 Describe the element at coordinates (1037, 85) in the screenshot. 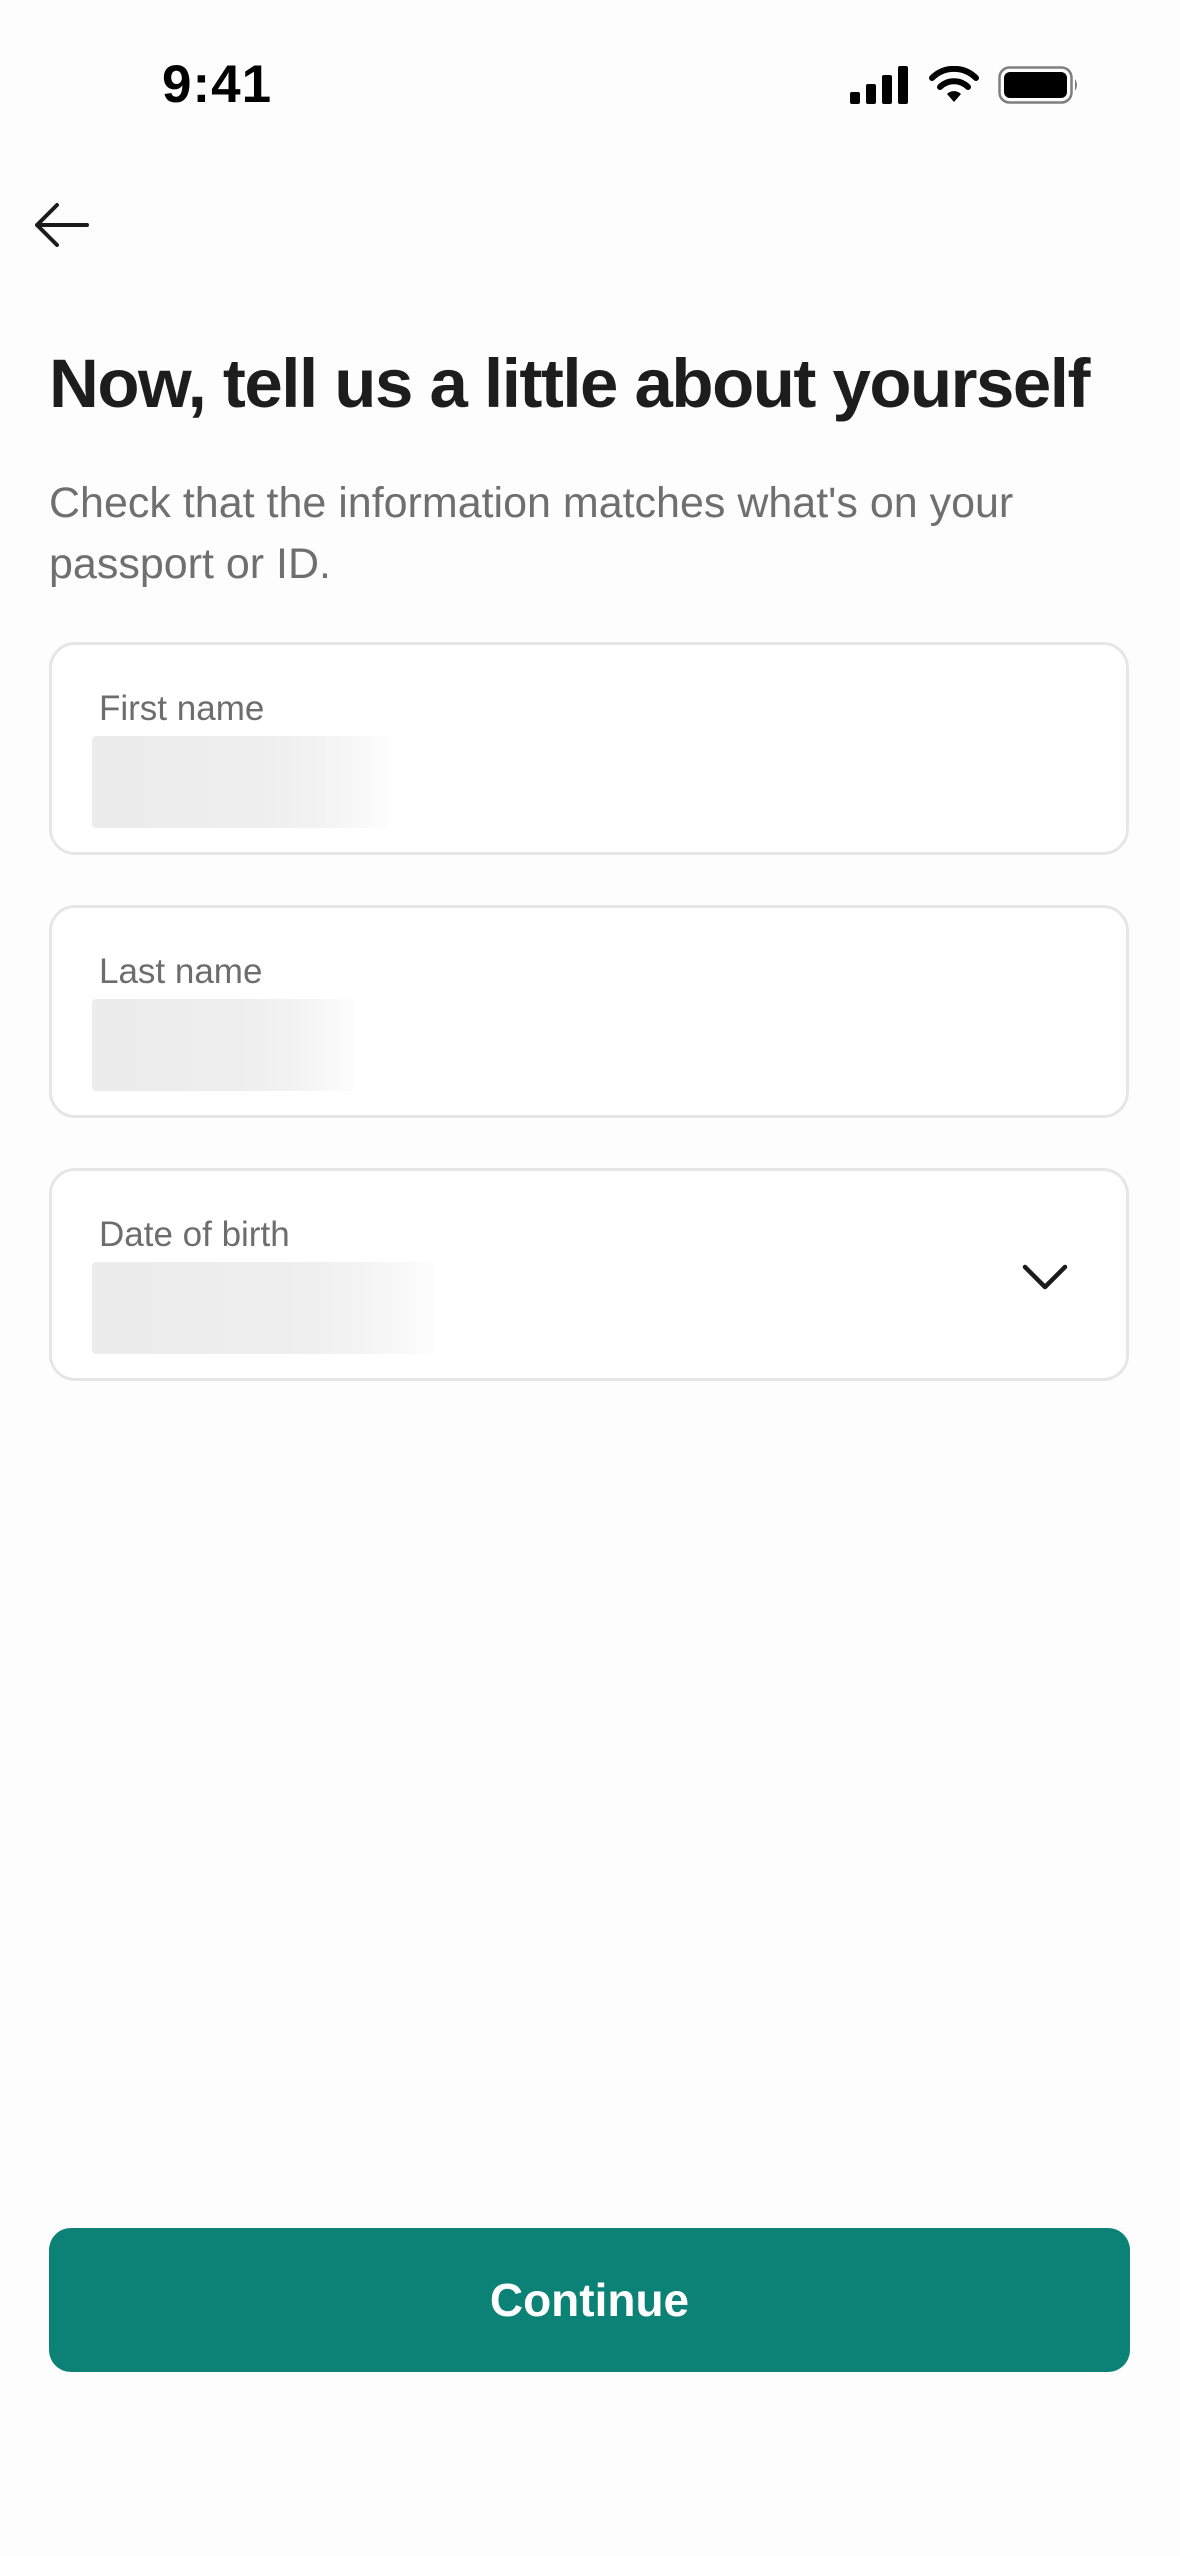

I see `battery-icon` at that location.